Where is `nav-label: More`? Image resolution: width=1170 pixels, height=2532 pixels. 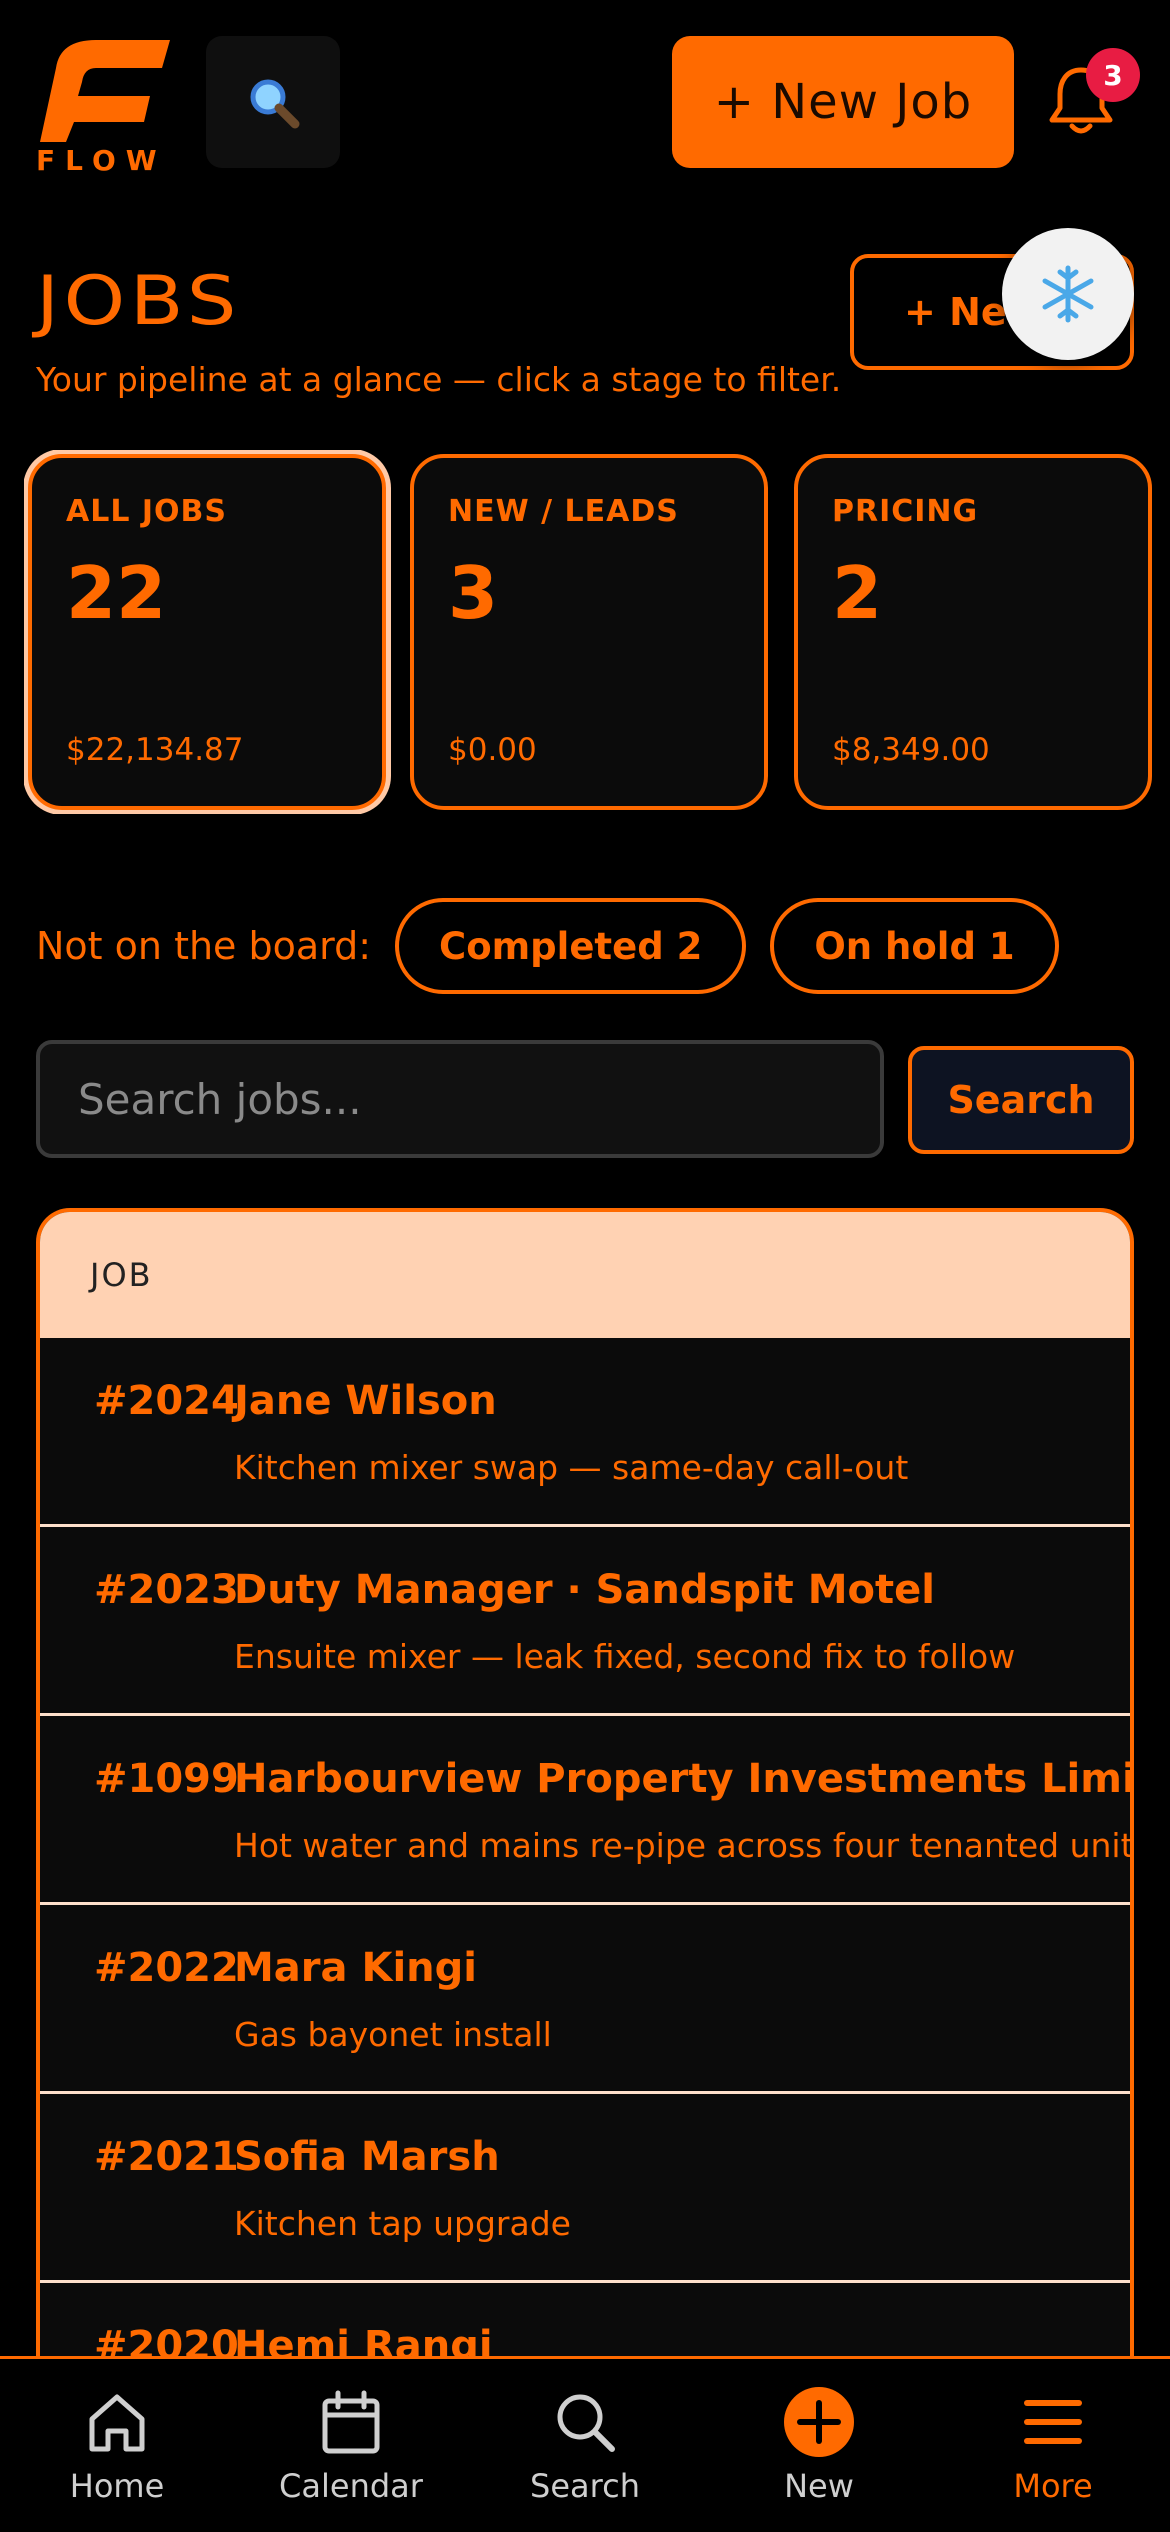 nav-label: More is located at coordinates (1053, 2486).